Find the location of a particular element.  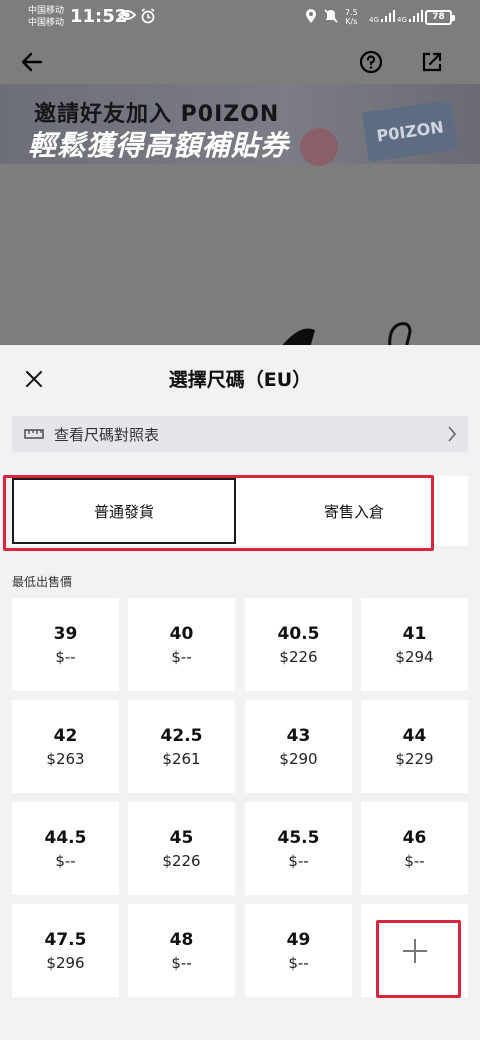

size-value: 40 is located at coordinates (181, 633).